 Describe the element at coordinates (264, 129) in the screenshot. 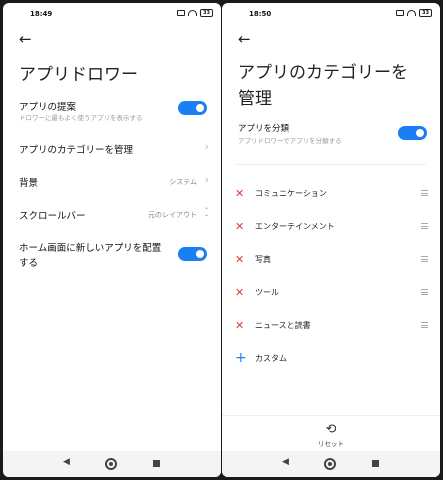

I see `classify-apps-label: アプリを分類` at that location.